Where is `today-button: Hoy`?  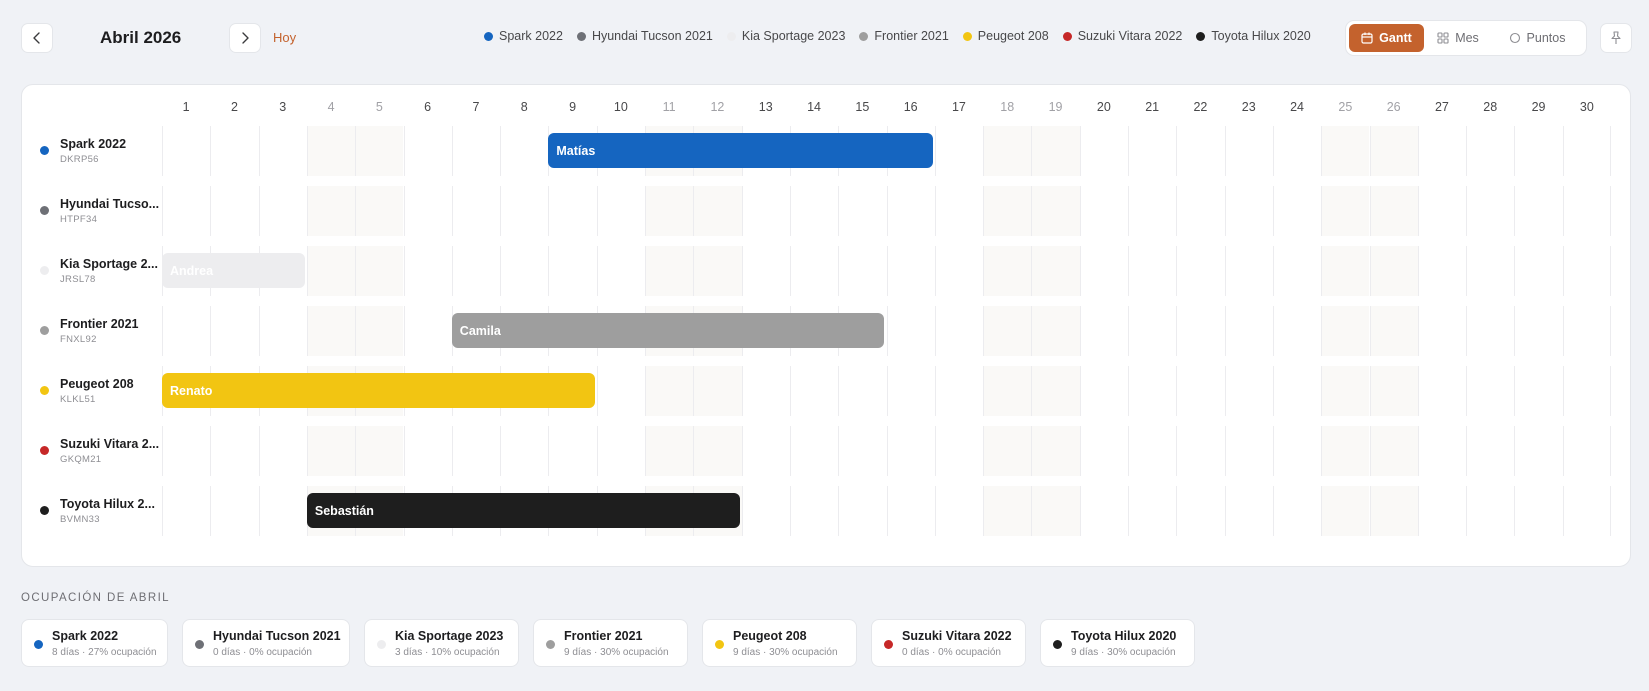
today-button: Hoy is located at coordinates (284, 37).